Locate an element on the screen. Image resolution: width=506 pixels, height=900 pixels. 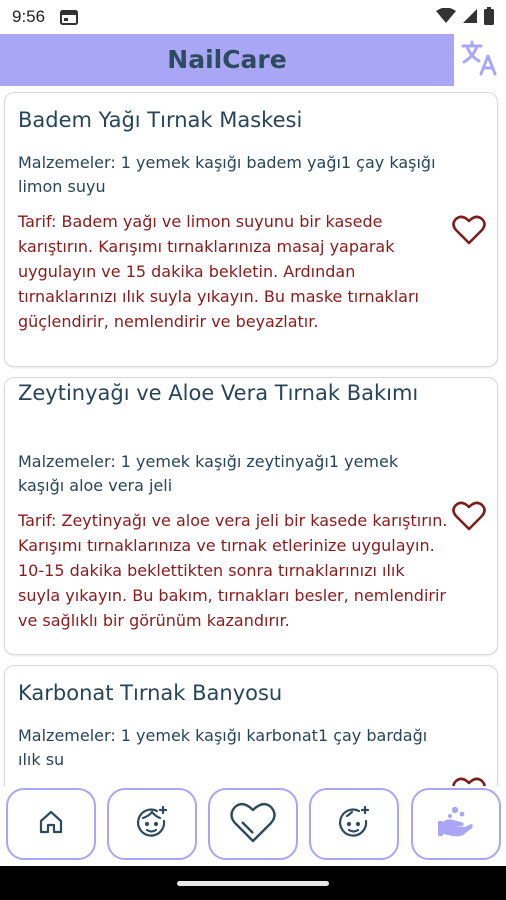
status-time: 9:56 is located at coordinates (29, 16).